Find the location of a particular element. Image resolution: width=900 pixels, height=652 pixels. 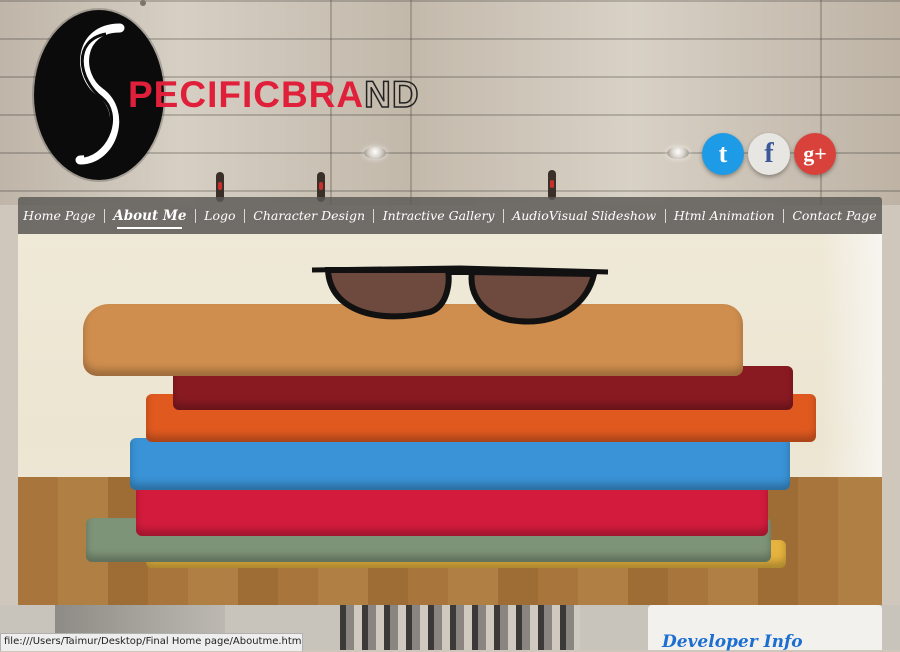

nav-contact-page: Contact Page is located at coordinates (834, 215).